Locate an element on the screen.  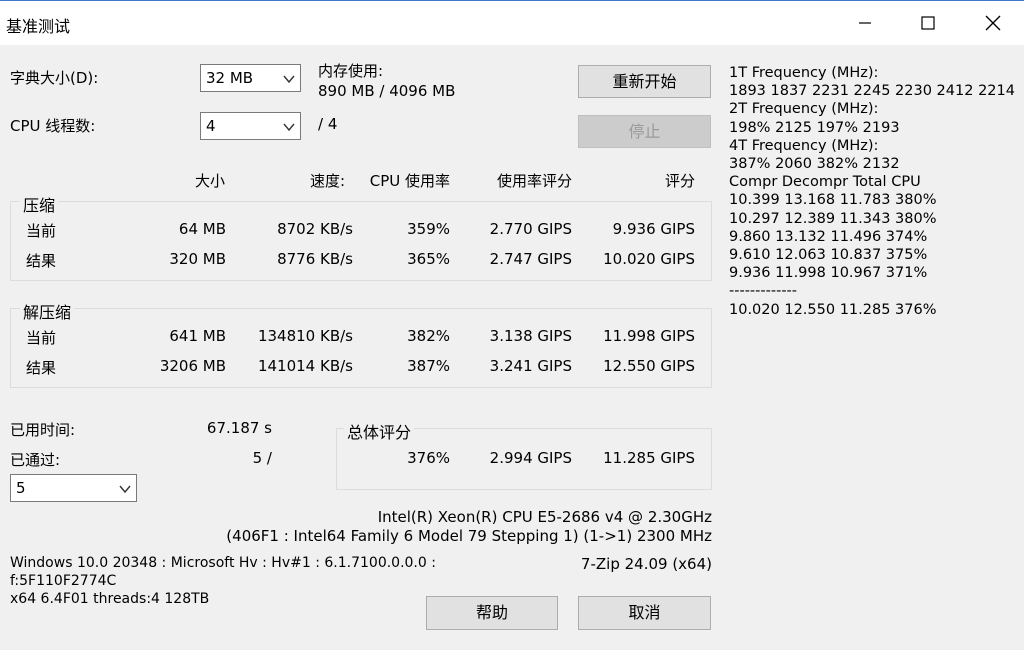
compress-current-rating: 9.936 GIPS is located at coordinates (653, 229).